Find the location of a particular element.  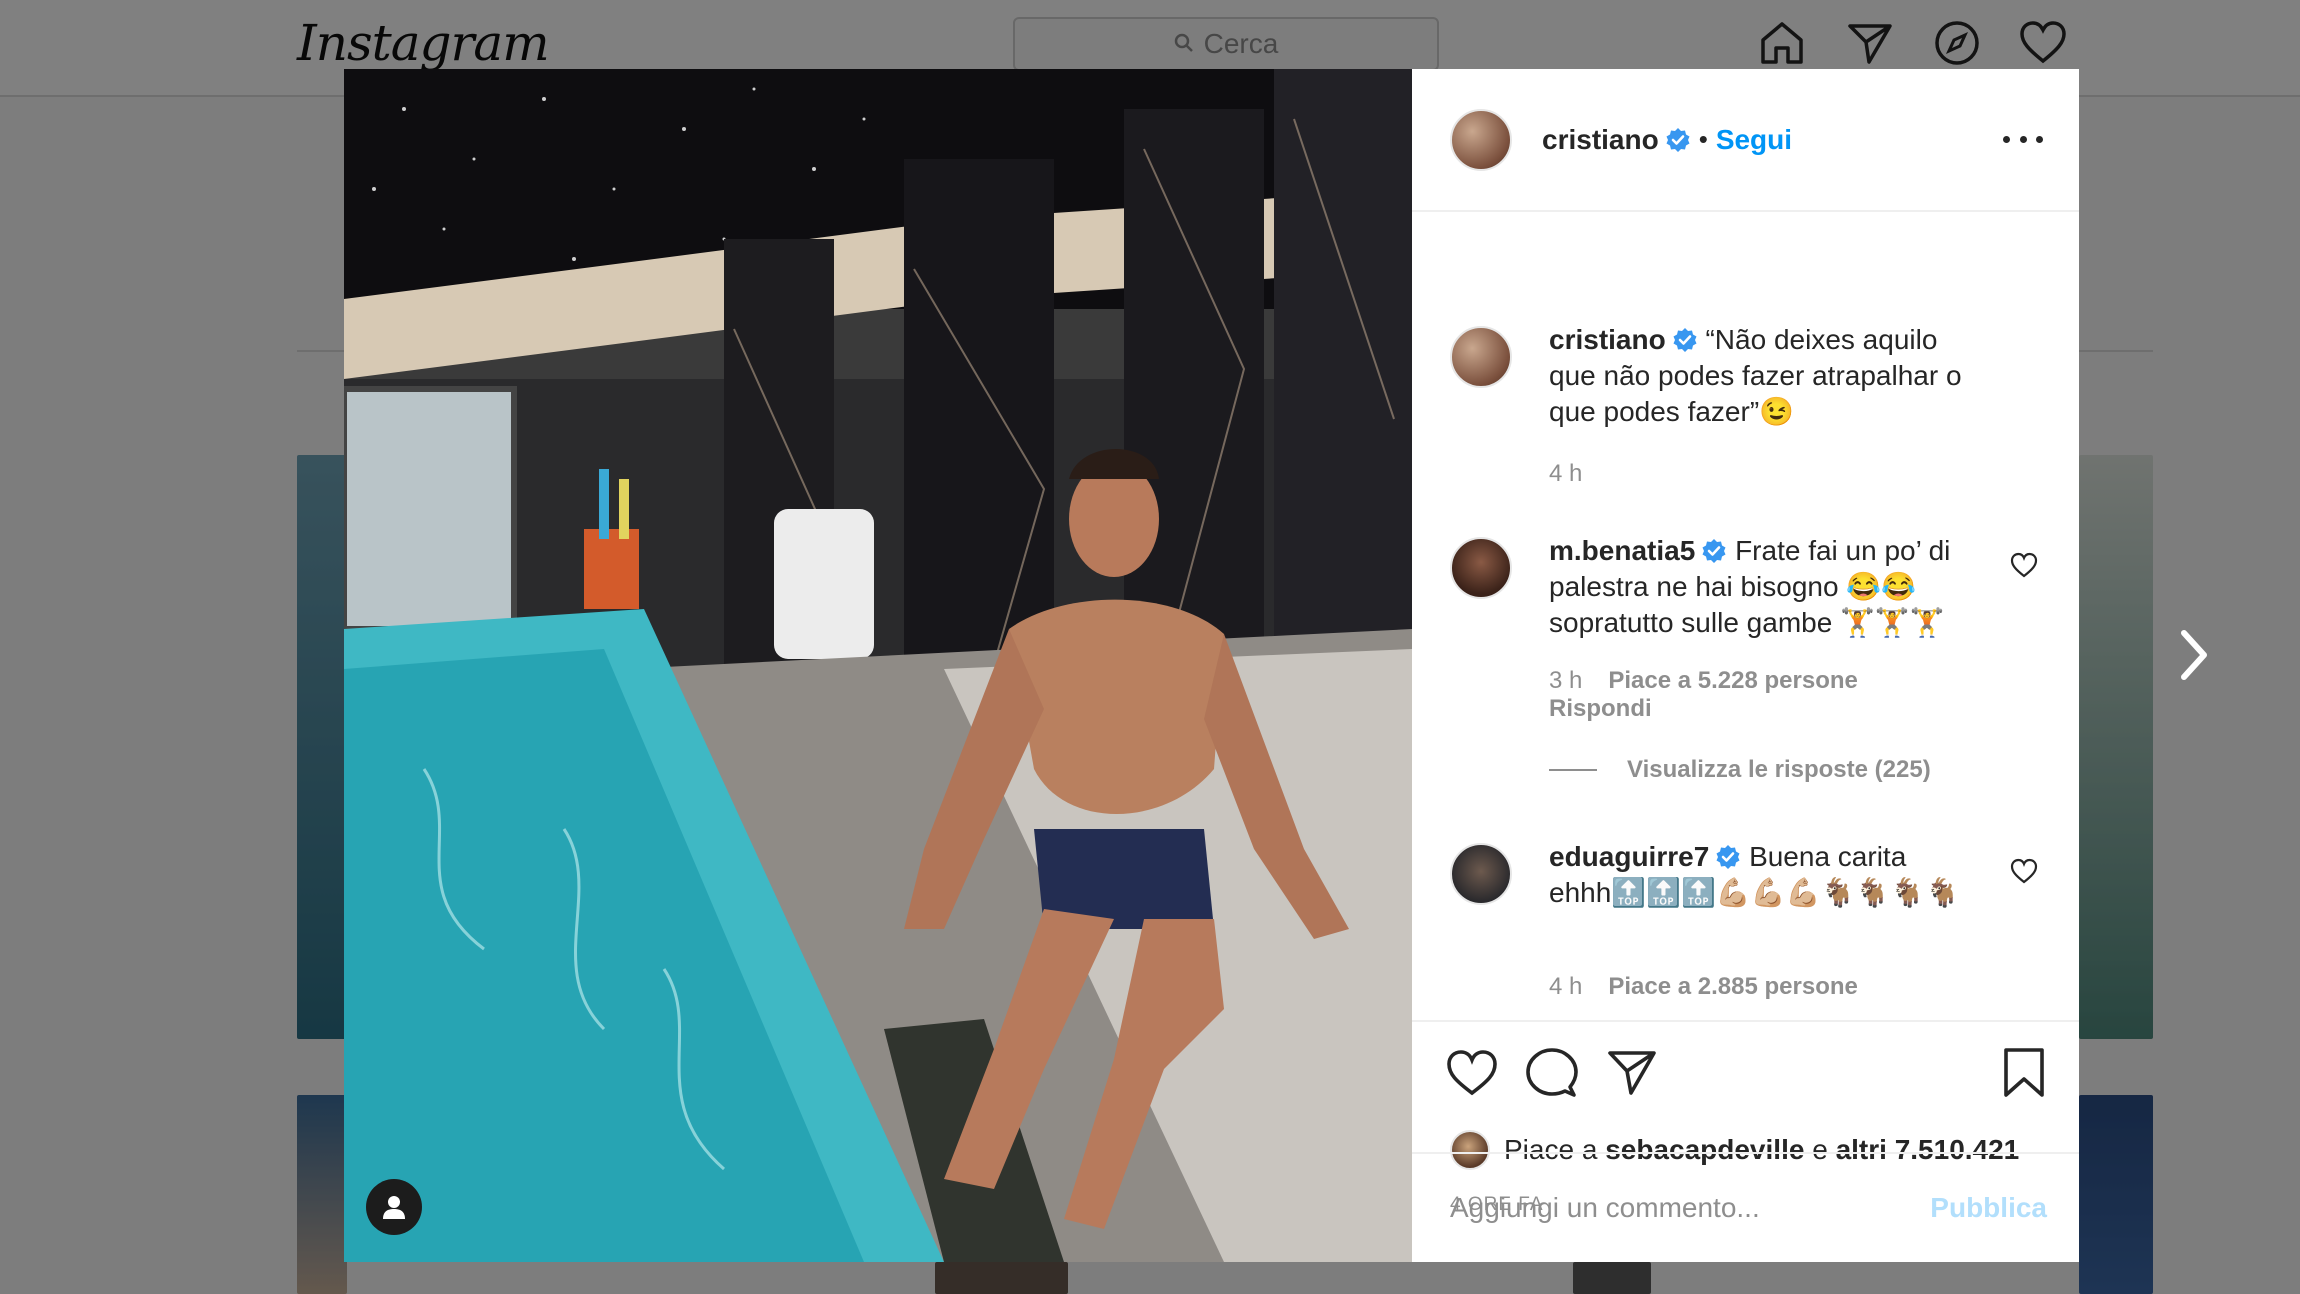

view-replies-label: Visualizza le risposte (225) is located at coordinates (1779, 769).